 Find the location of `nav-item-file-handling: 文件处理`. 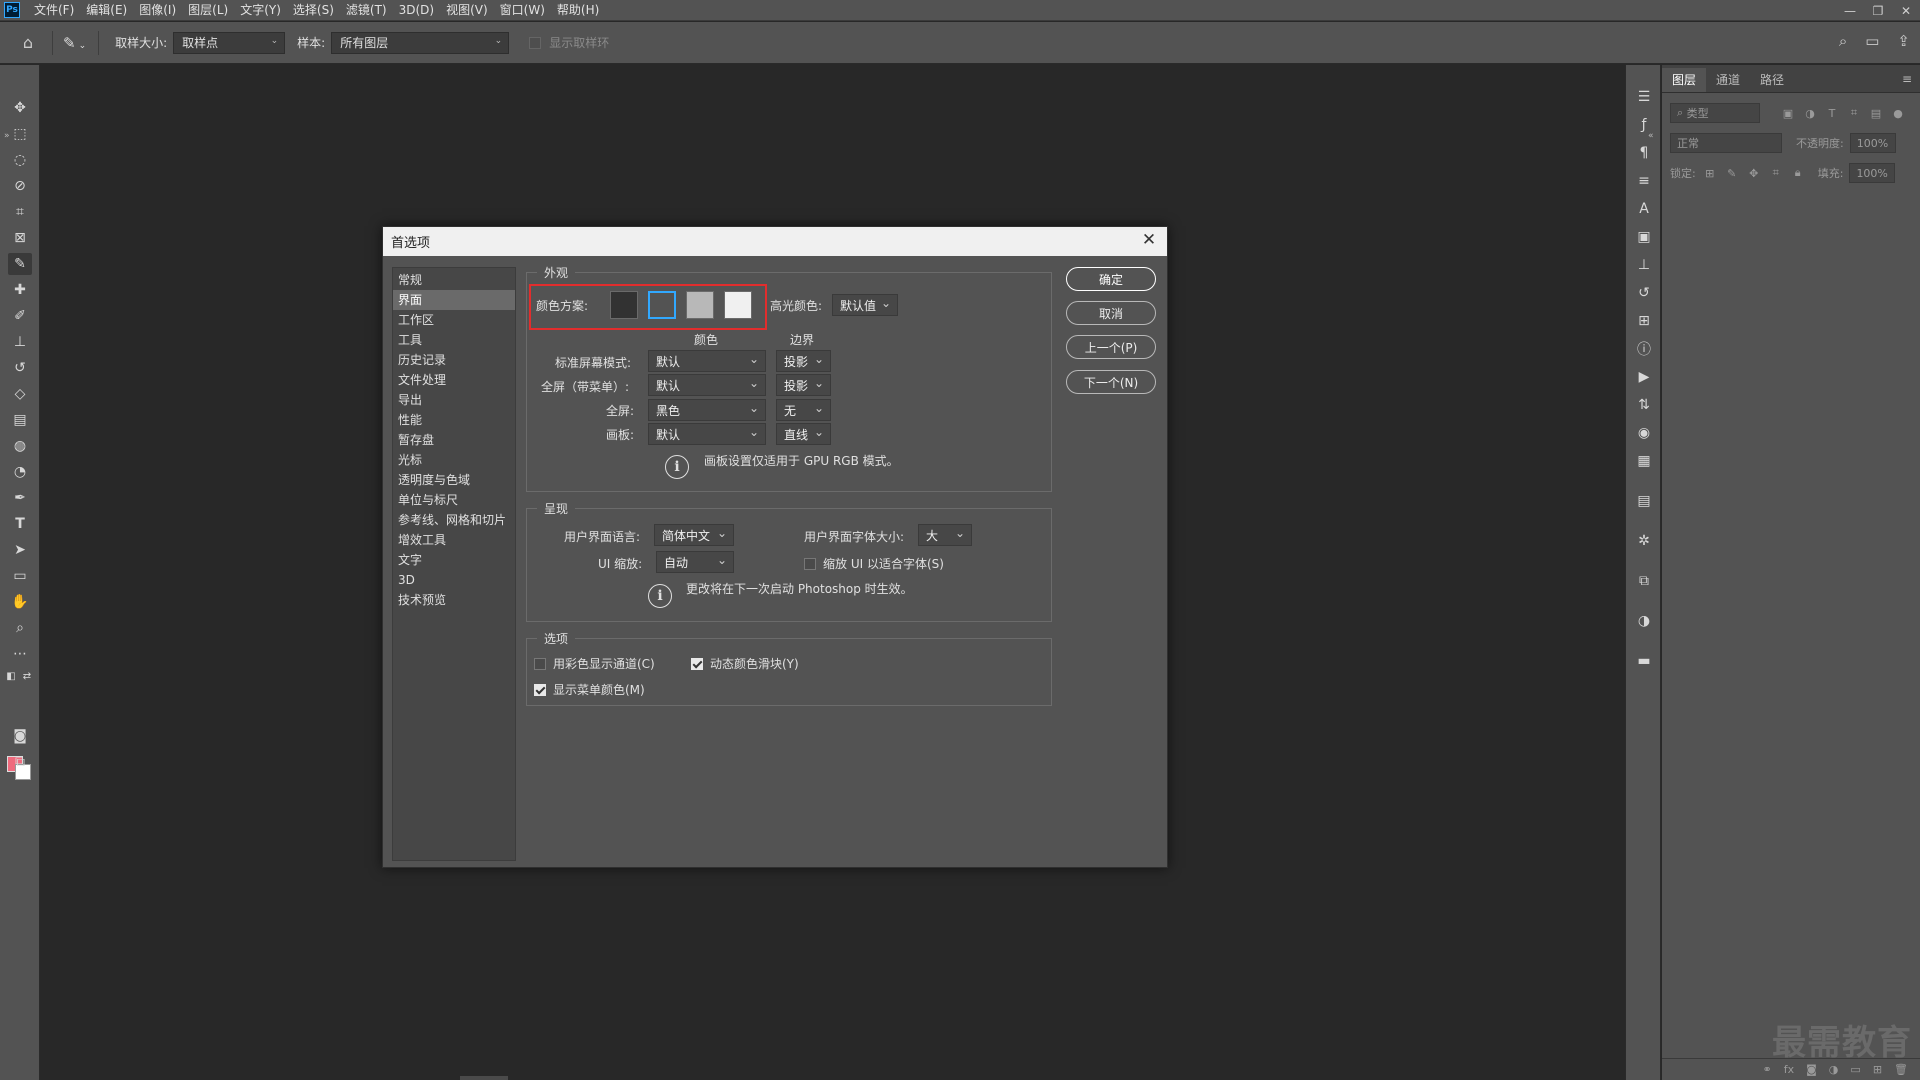

nav-item-file-handling: 文件处理 is located at coordinates (454, 380).